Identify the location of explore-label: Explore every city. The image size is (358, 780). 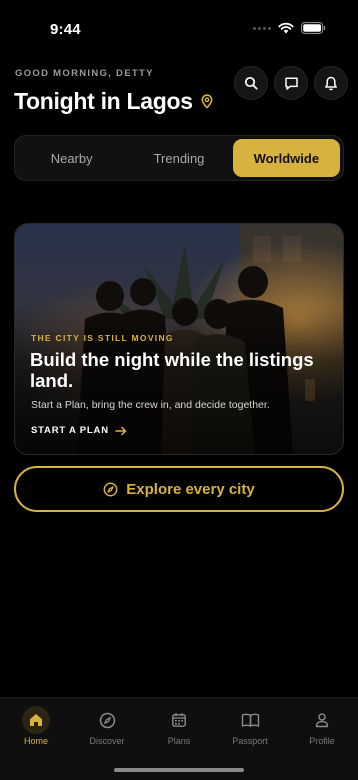
(190, 489).